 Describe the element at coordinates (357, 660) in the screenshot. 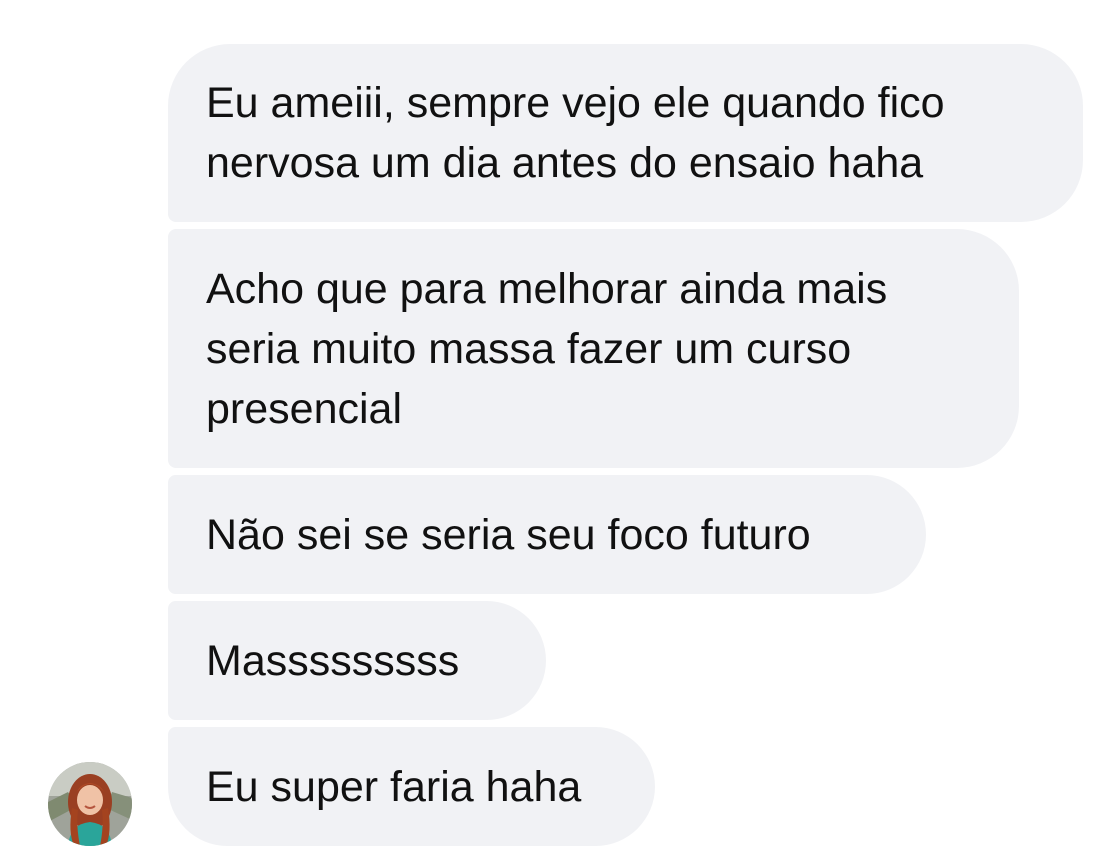

I see `message-bubble: Masssssssss` at that location.